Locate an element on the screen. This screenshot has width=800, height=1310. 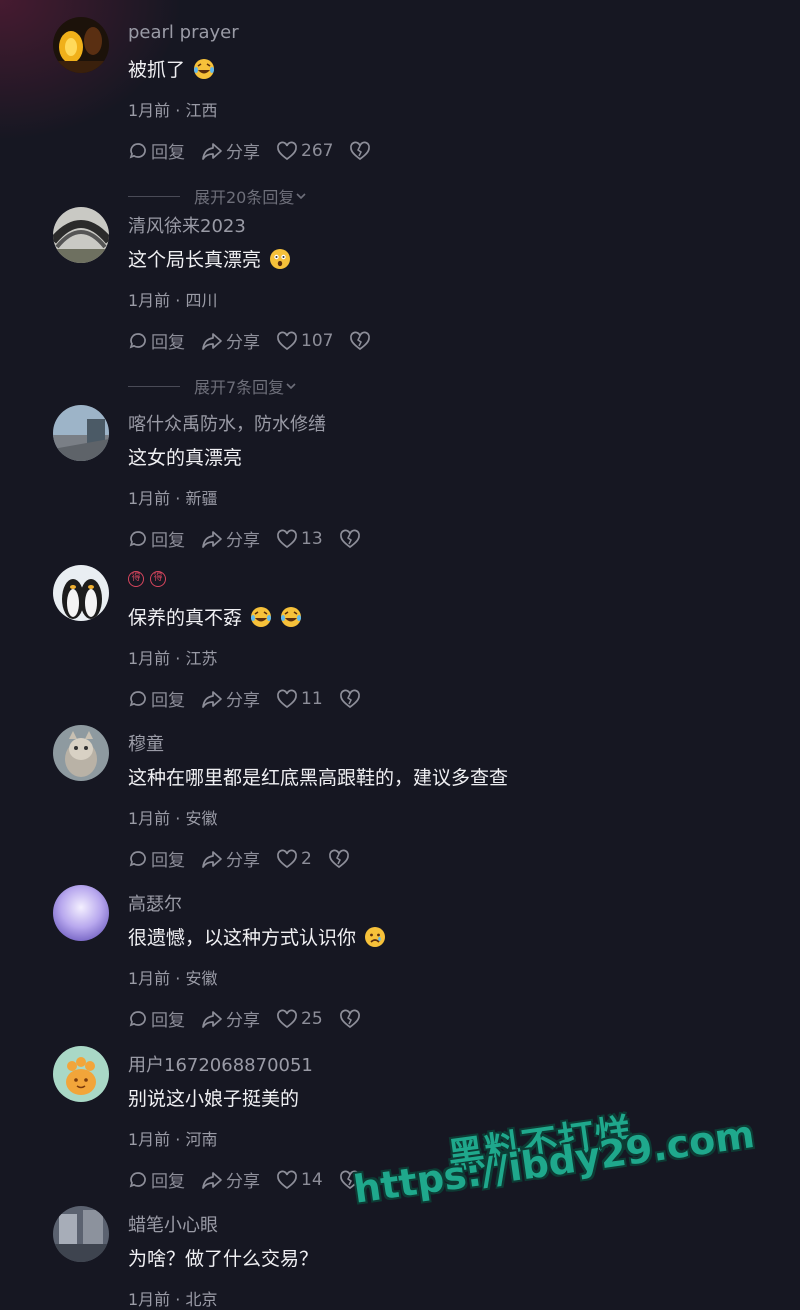
sad-emoji-icon is located at coordinates (375, 936).